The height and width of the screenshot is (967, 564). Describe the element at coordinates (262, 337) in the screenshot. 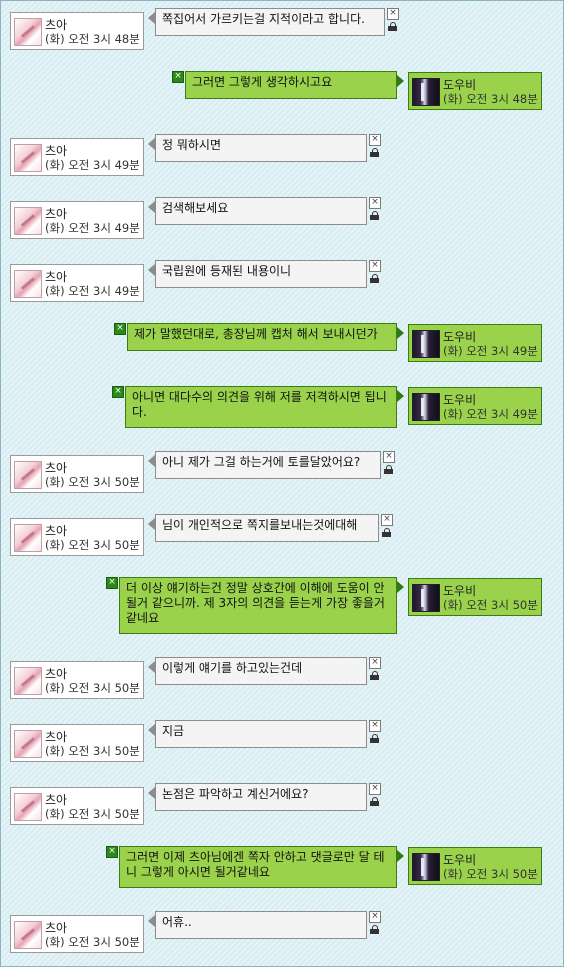

I see `message-bubble: 제가 말했던대로, 총장님께 캡처 해서 보내시던가` at that location.